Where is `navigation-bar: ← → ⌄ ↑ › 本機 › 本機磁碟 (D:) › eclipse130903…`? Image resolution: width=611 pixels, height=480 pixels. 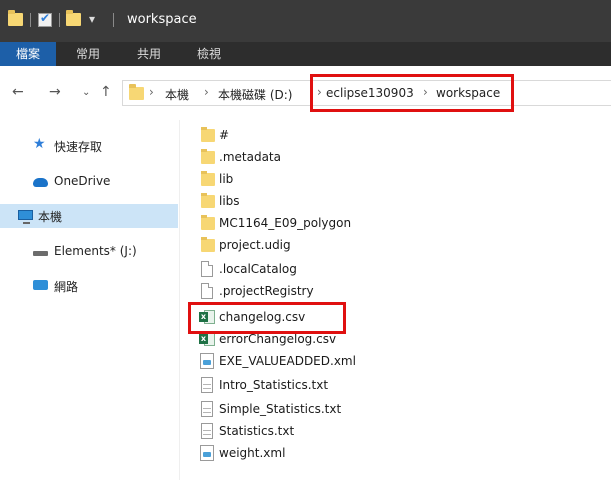
navigation-bar: ← → ⌄ ↑ › 本機 › 本機磁碟 (D:) › eclipse130903… is located at coordinates (305, 93).